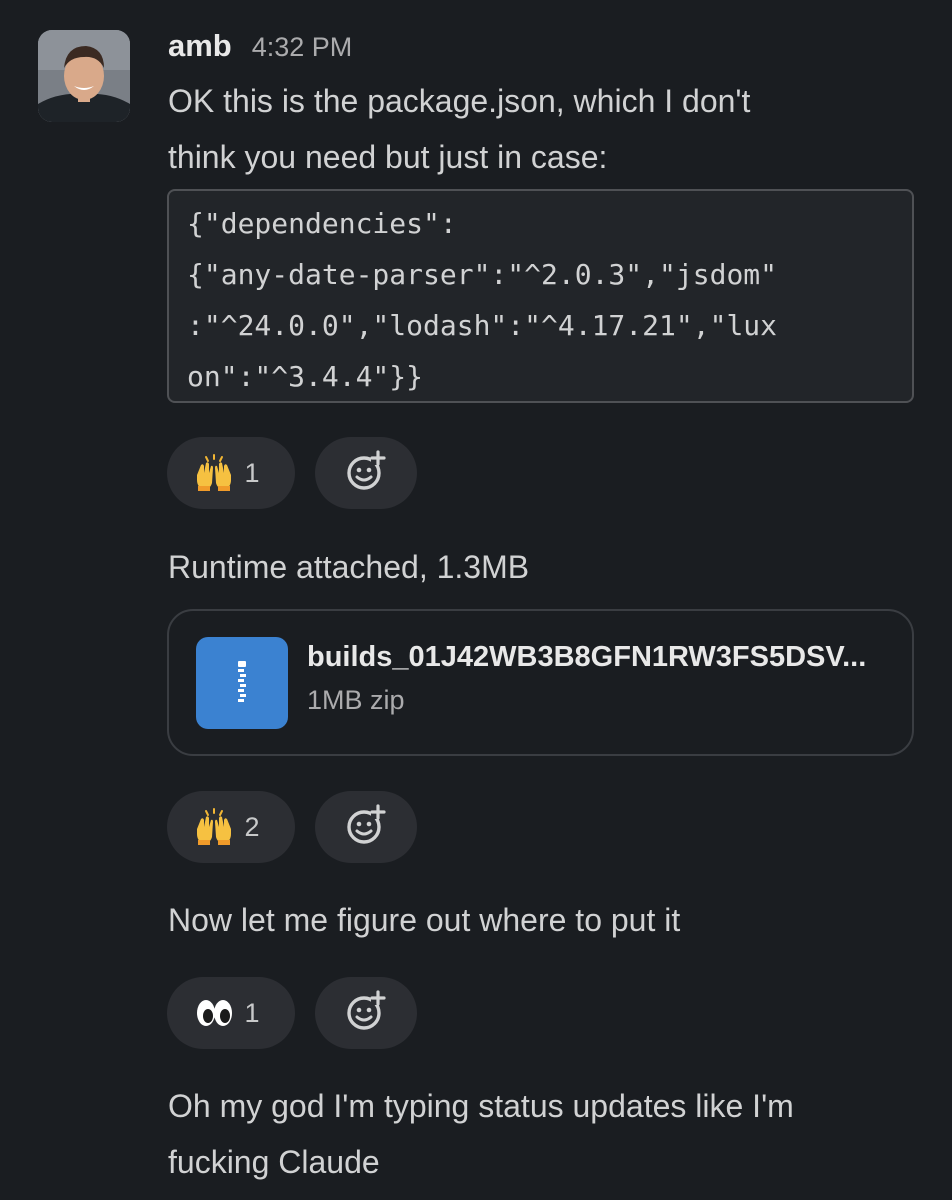 This screenshot has height=1200, width=952. I want to click on message-text-line: fucking Claude, so click(274, 1162).